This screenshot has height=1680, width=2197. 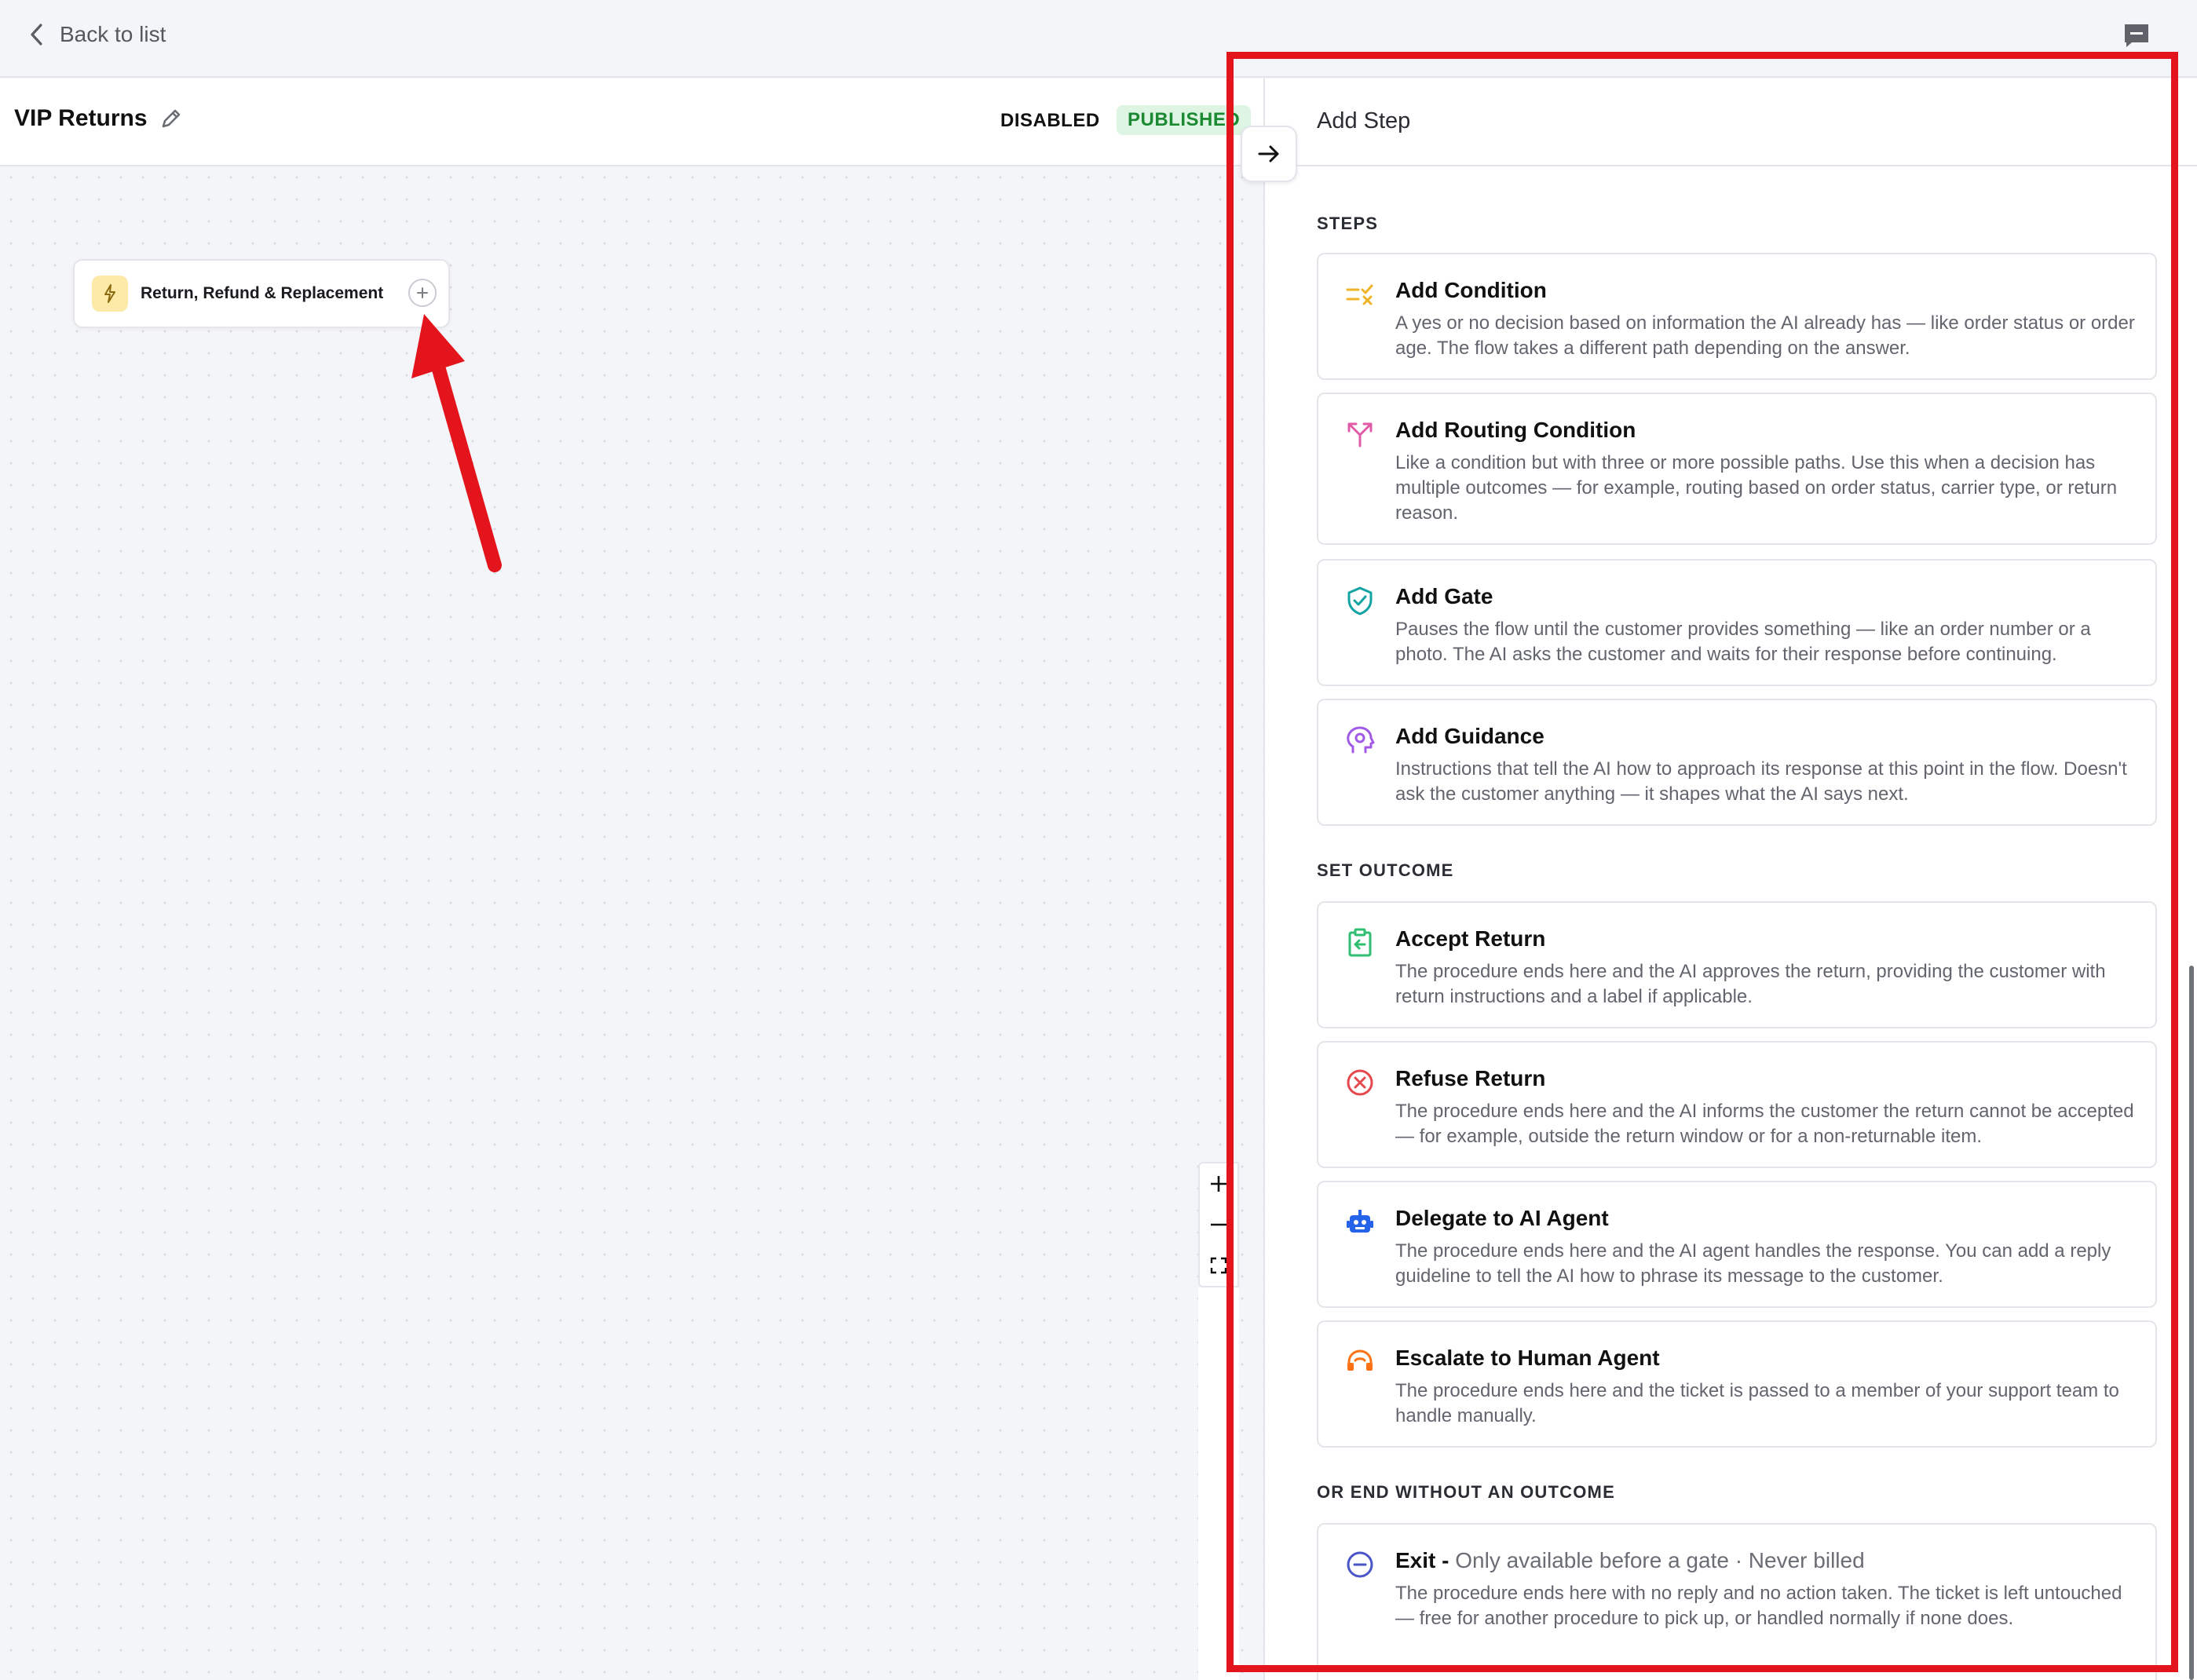 I want to click on zoom-out-button, so click(x=1218, y=1224).